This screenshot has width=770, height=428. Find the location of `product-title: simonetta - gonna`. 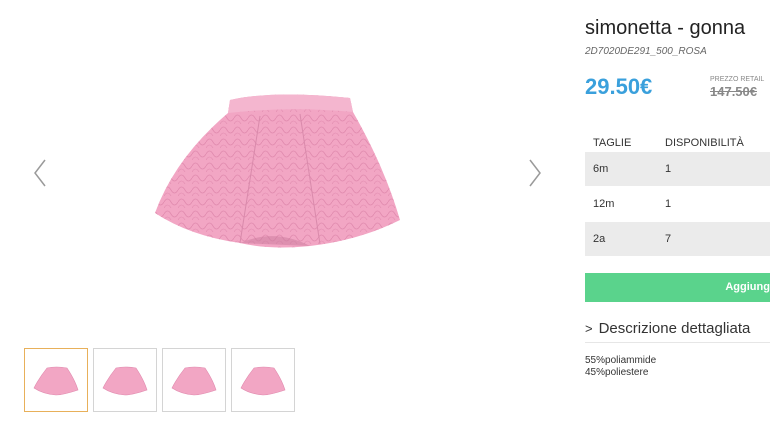

product-title: simonetta - gonna is located at coordinates (665, 28).